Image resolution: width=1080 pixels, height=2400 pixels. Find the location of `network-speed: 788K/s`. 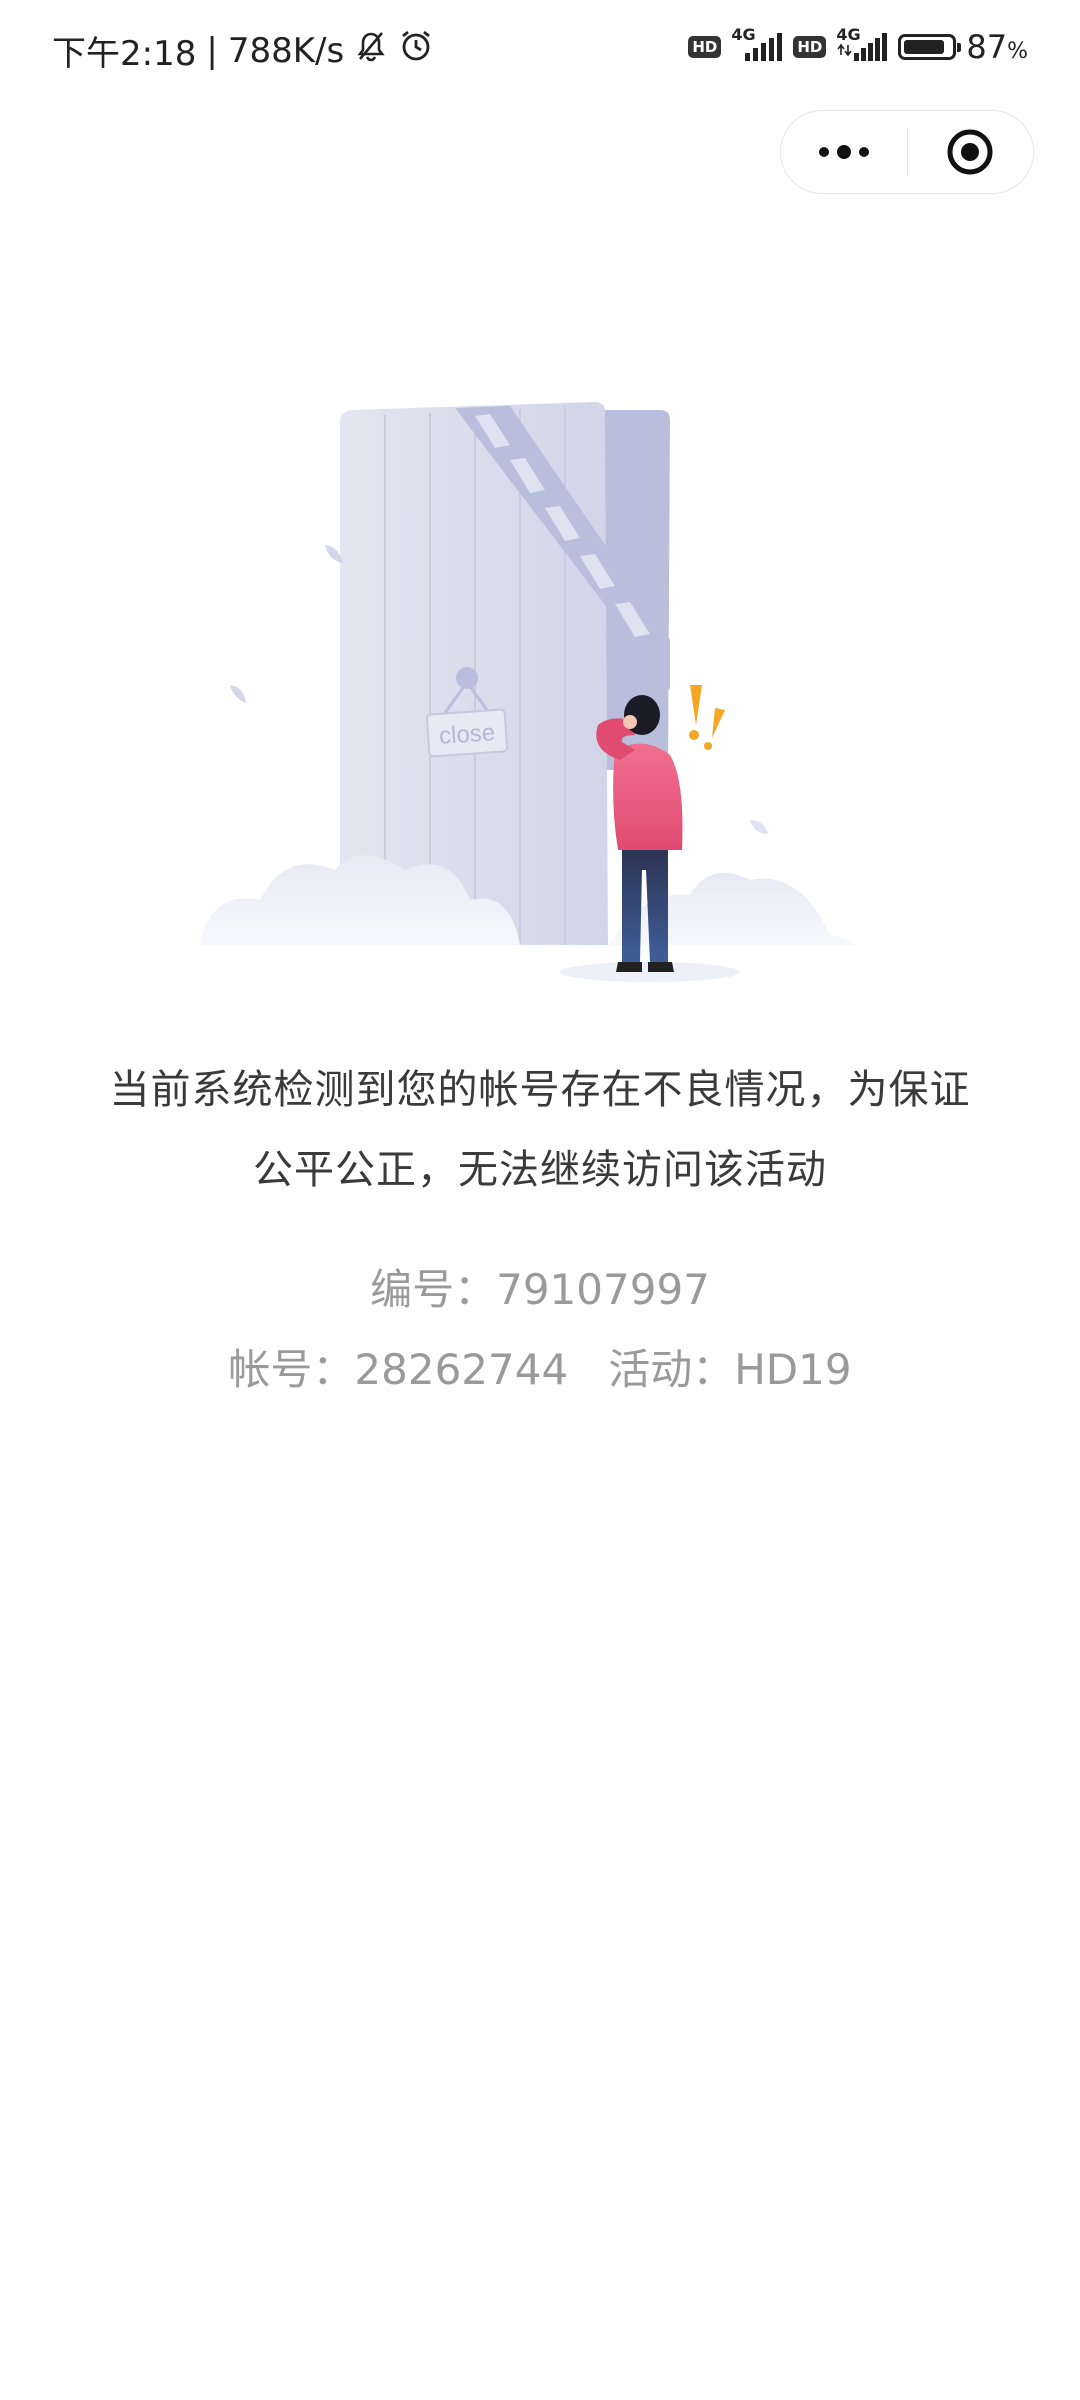

network-speed: 788K/s is located at coordinates (286, 50).